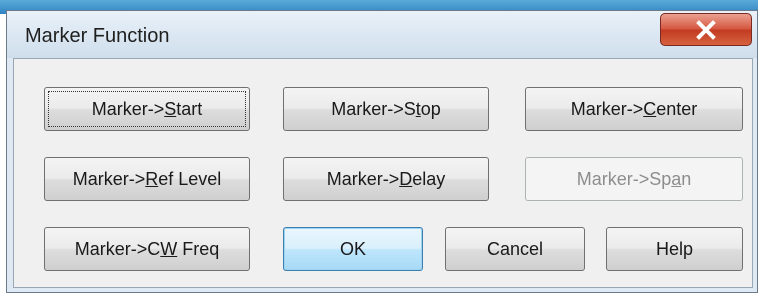 The width and height of the screenshot is (758, 293). I want to click on button-label: Marker->Start, so click(147, 108).